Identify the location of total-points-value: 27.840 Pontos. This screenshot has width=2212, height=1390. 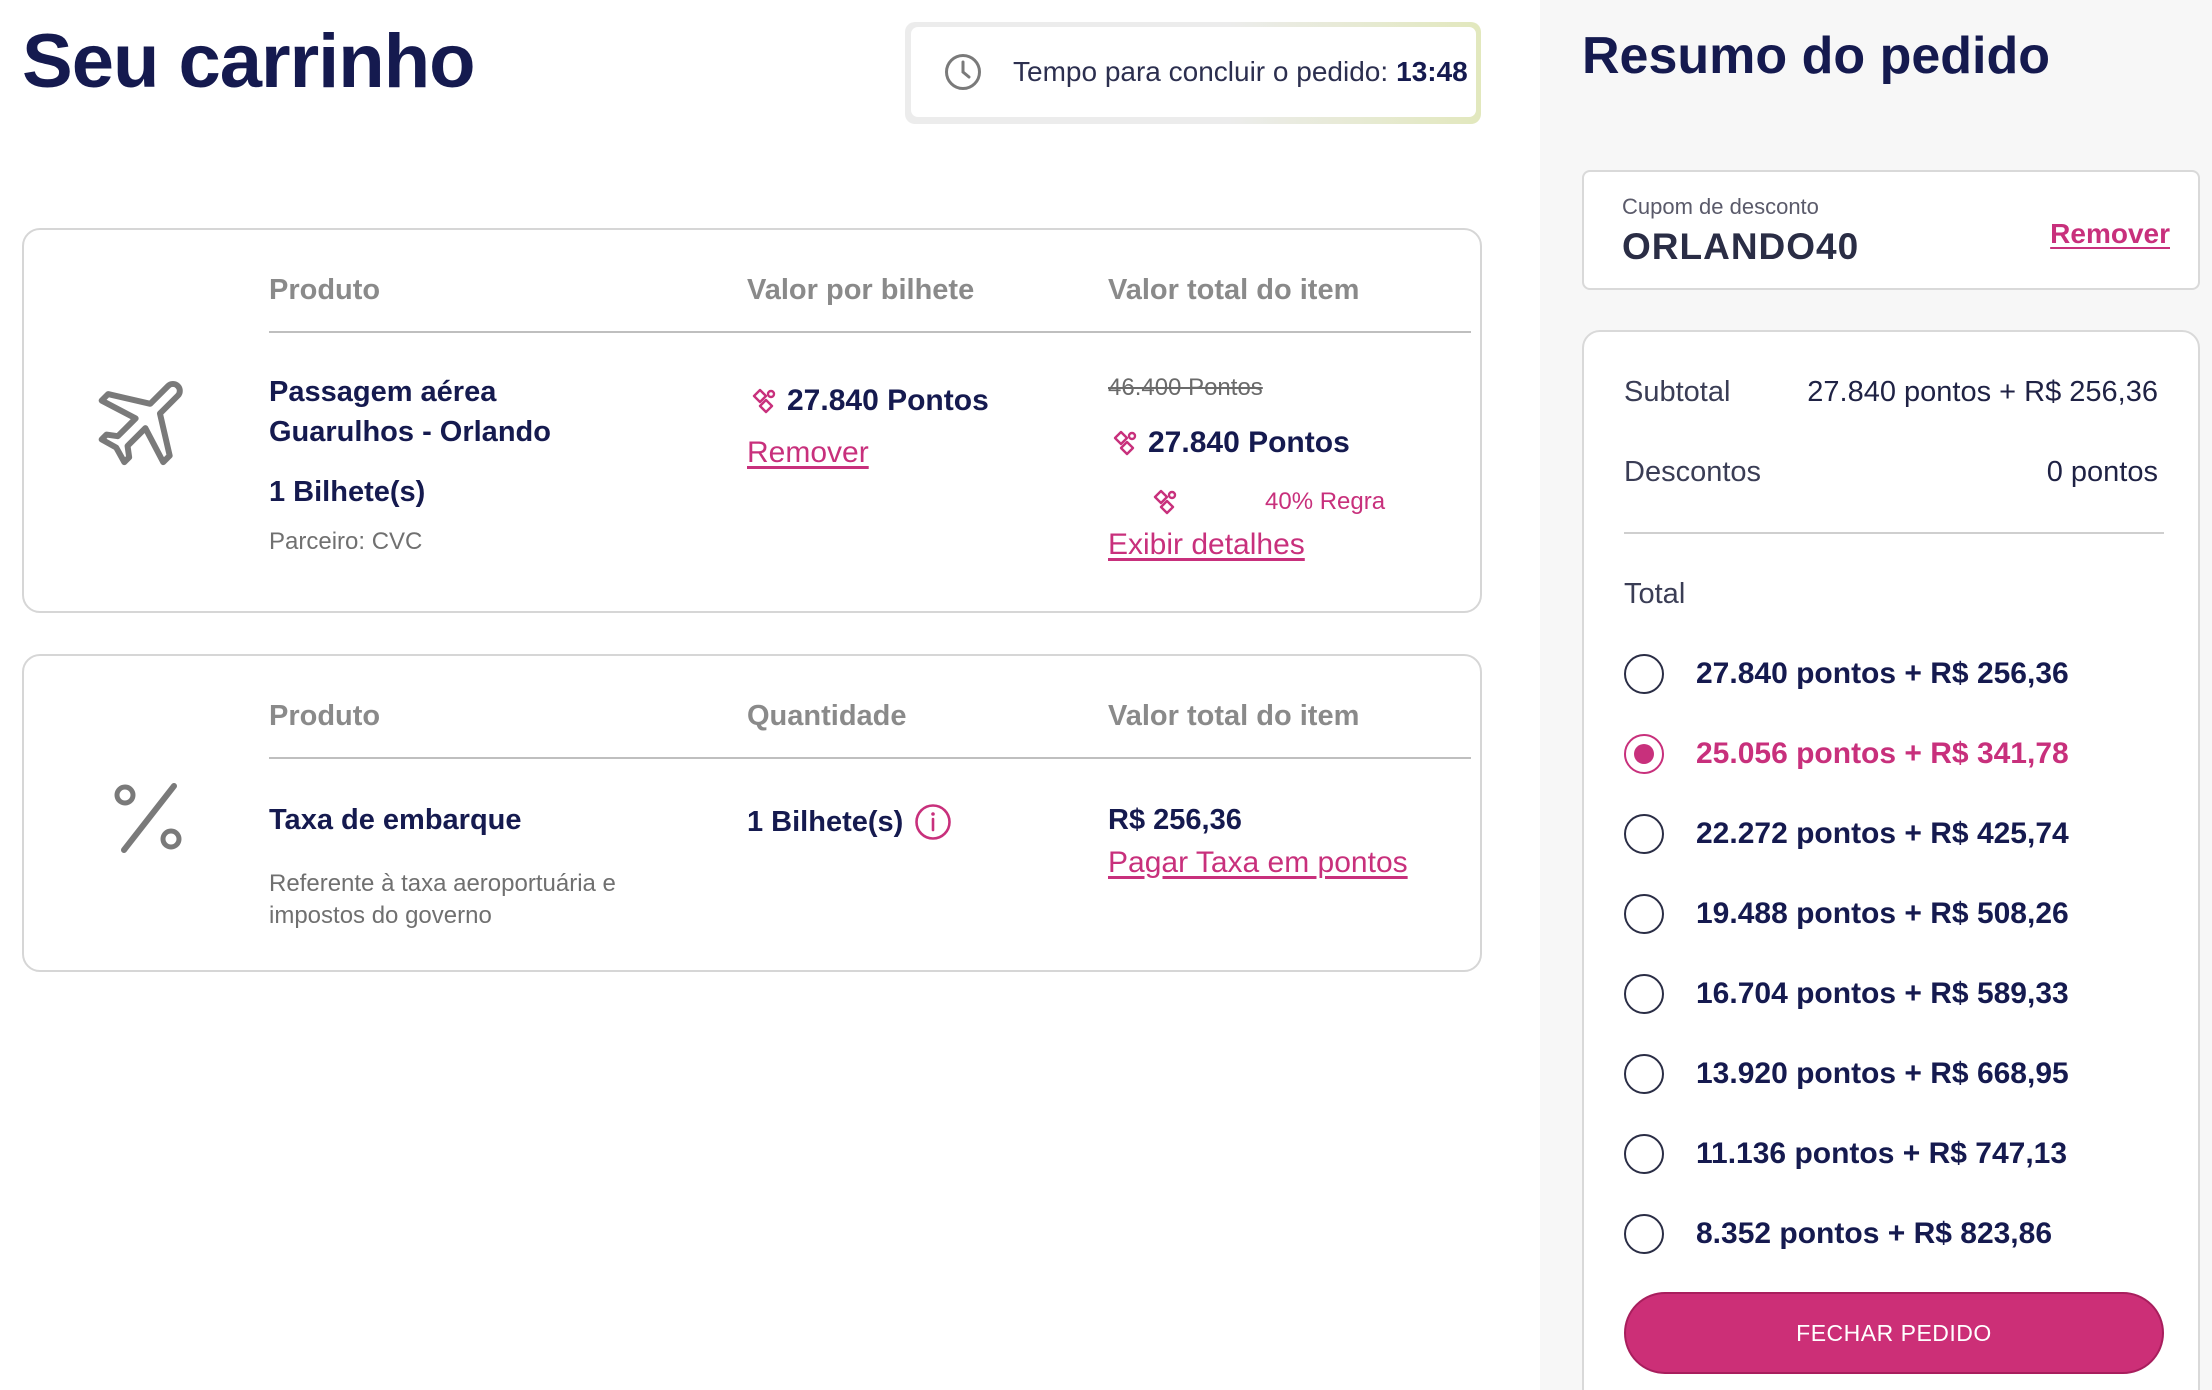
(1249, 442).